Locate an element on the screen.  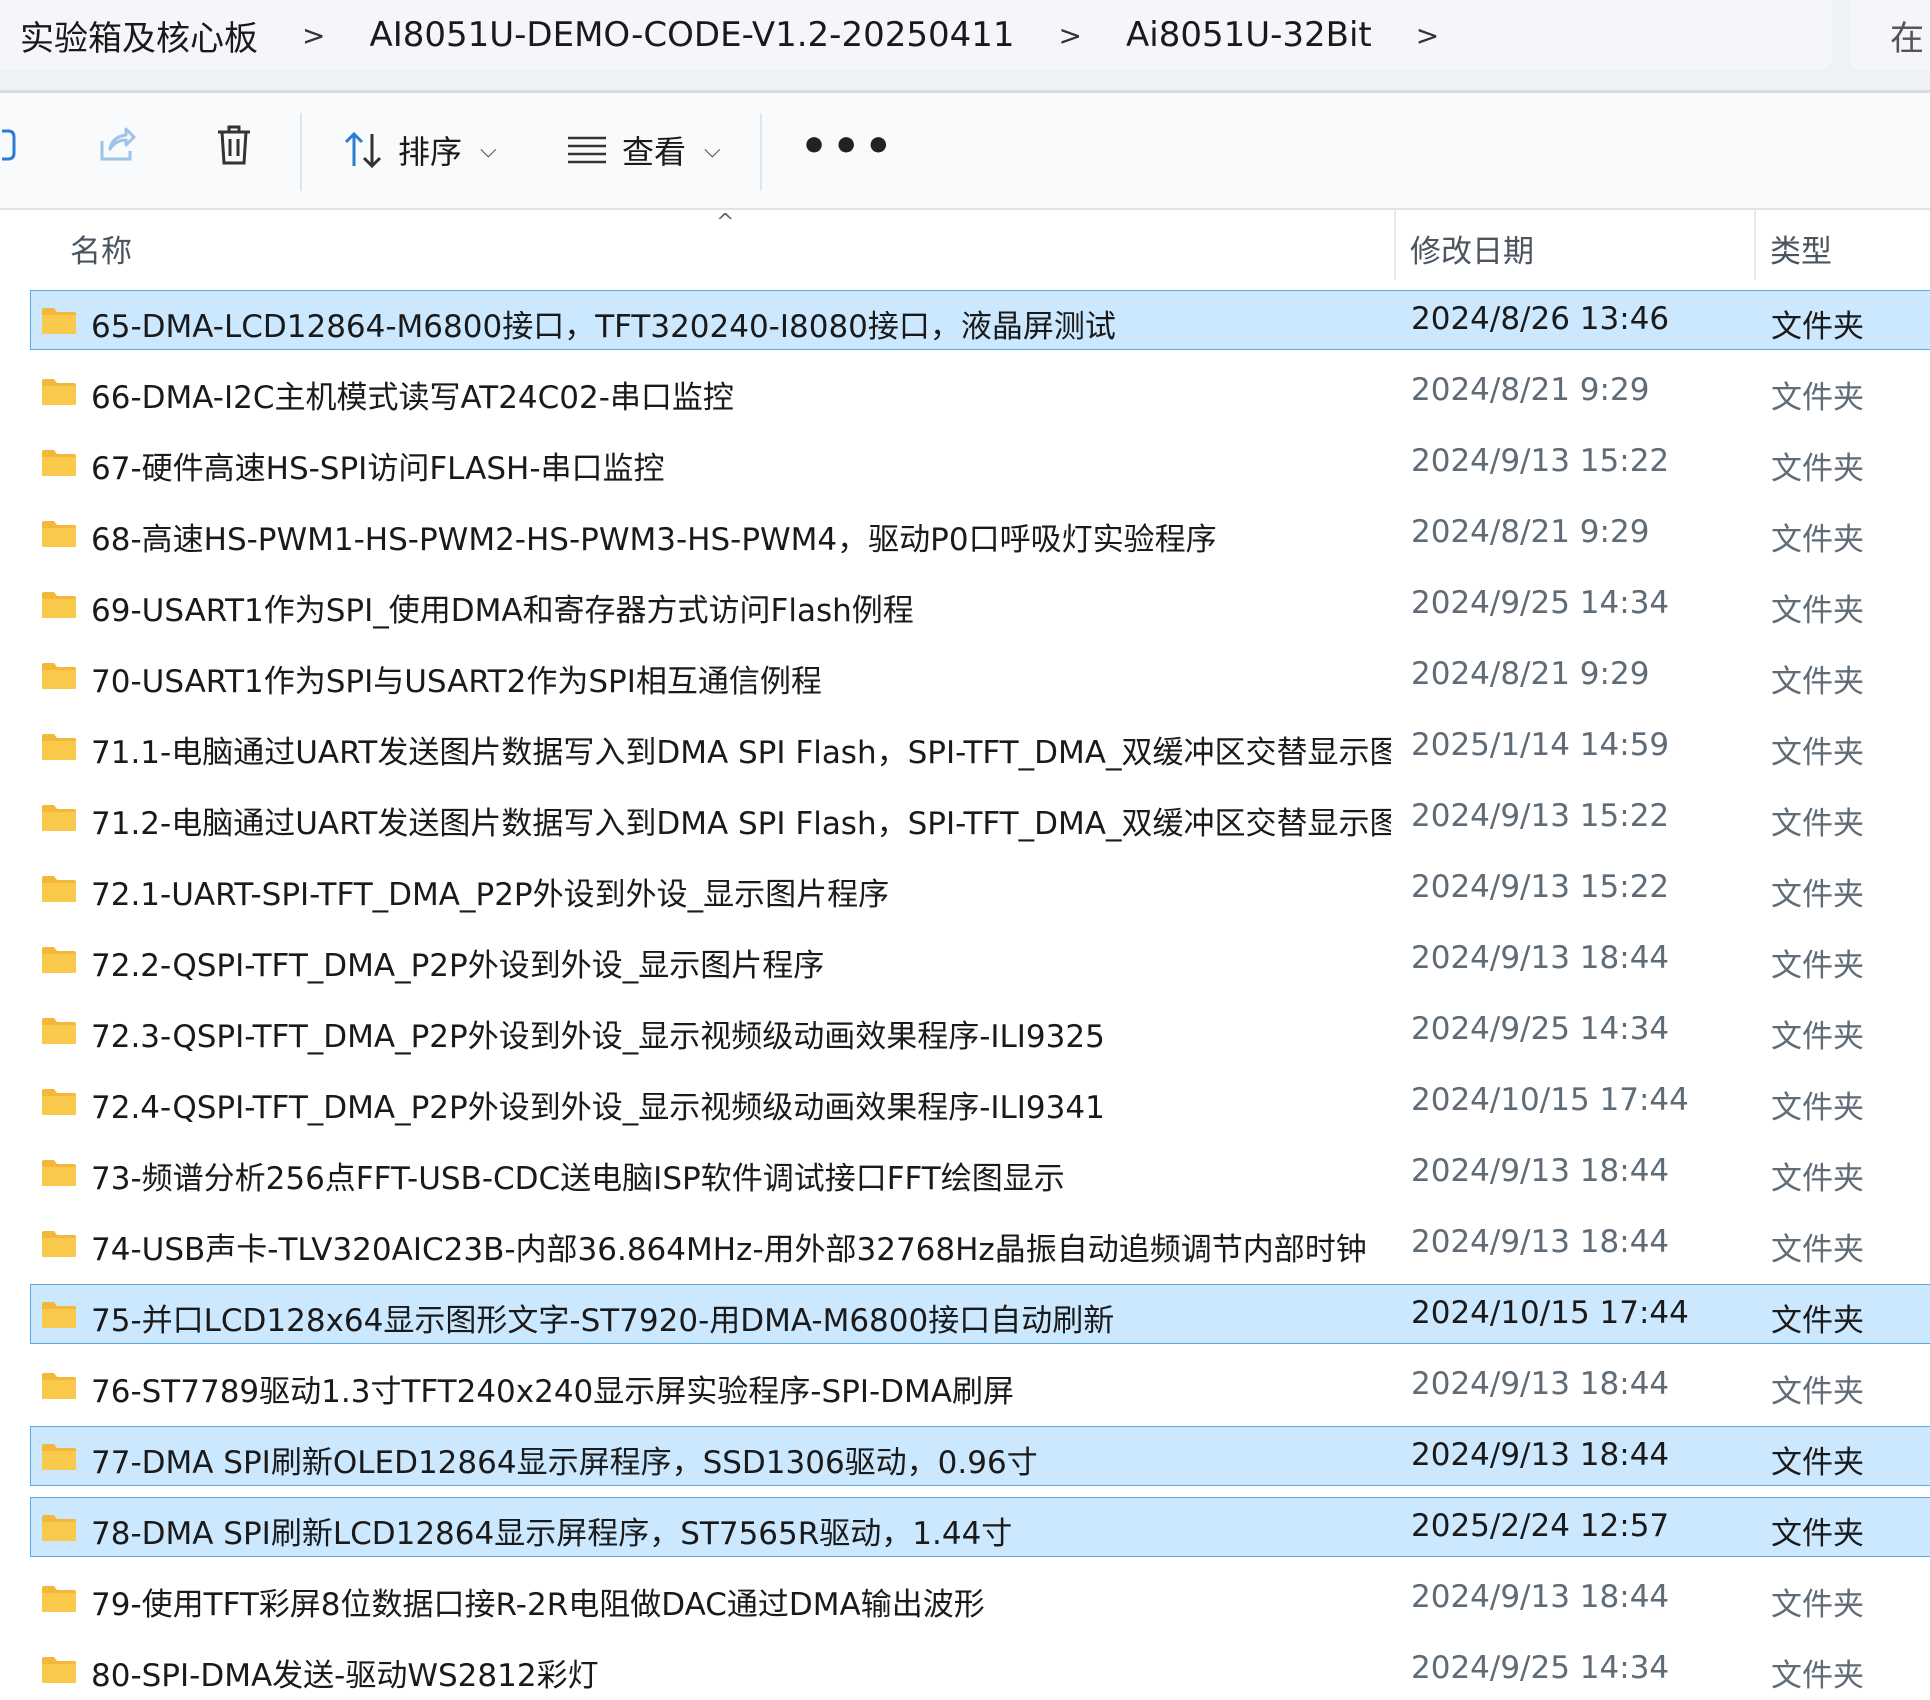
rename-icon is located at coordinates (9, 145).